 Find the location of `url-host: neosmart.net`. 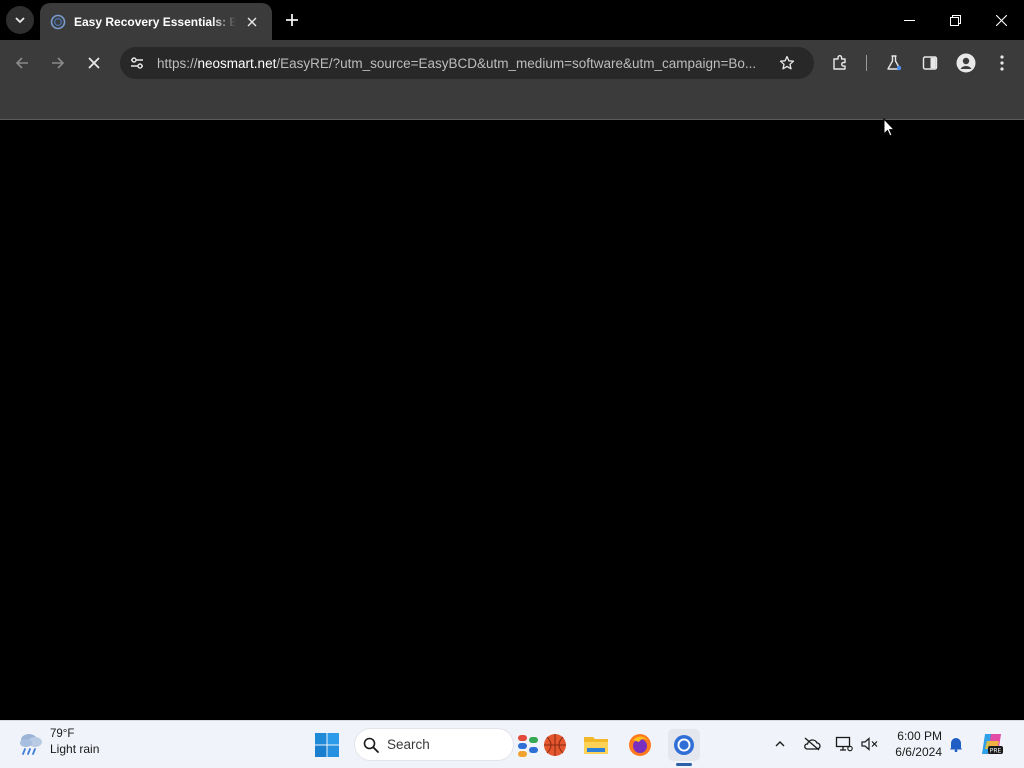

url-host: neosmart.net is located at coordinates (237, 63).